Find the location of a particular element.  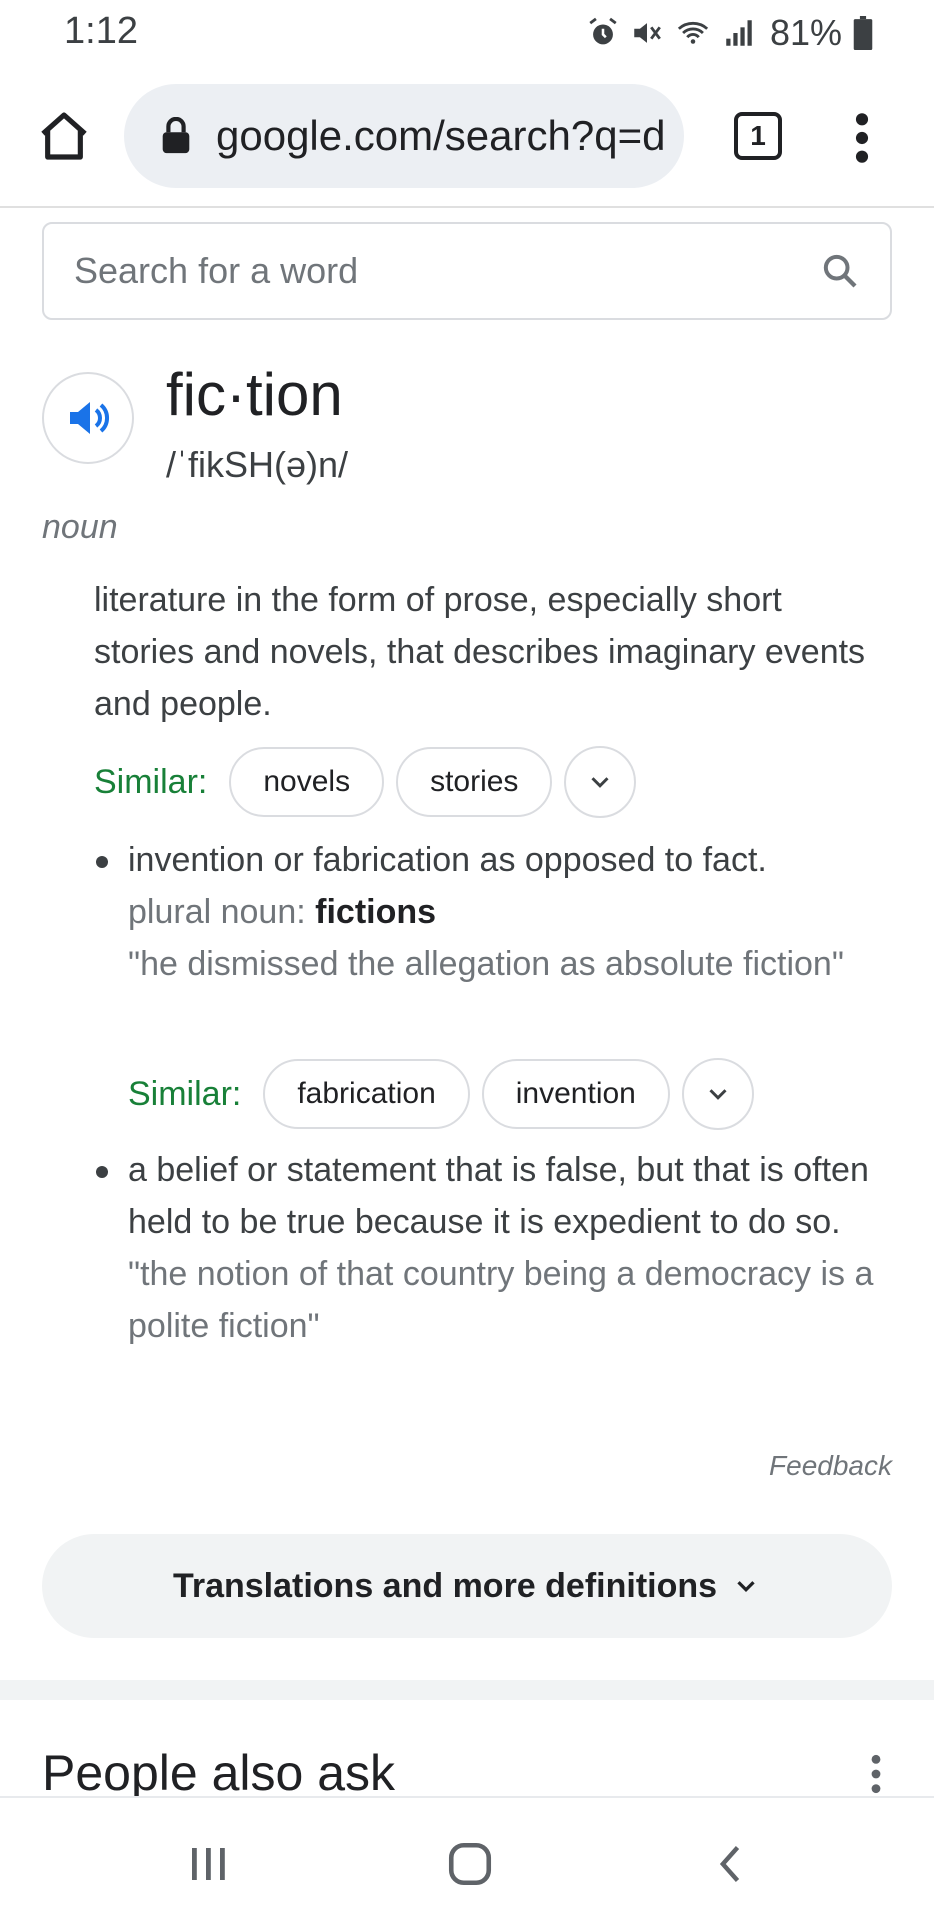

mute-icon is located at coordinates (647, 33).